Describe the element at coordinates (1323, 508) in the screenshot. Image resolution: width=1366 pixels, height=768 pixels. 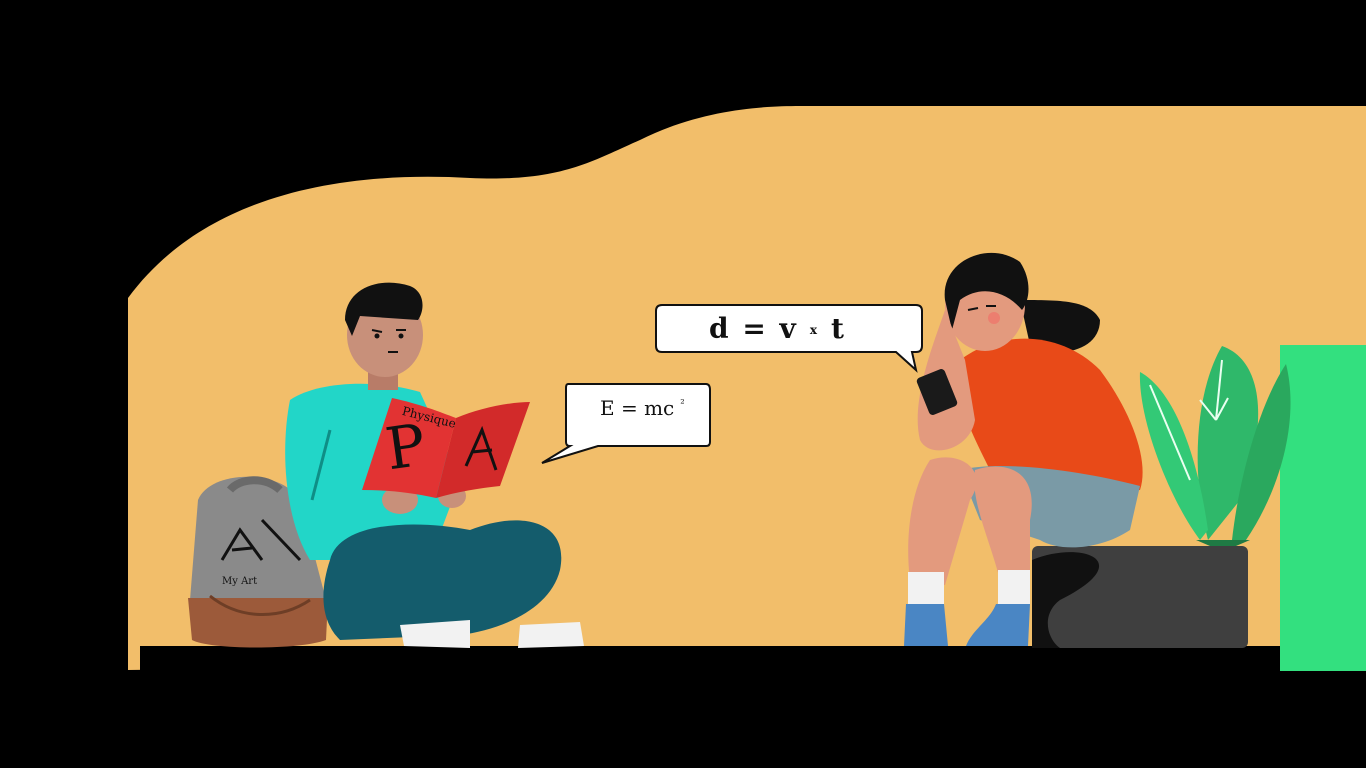
I see `plant-panel` at that location.